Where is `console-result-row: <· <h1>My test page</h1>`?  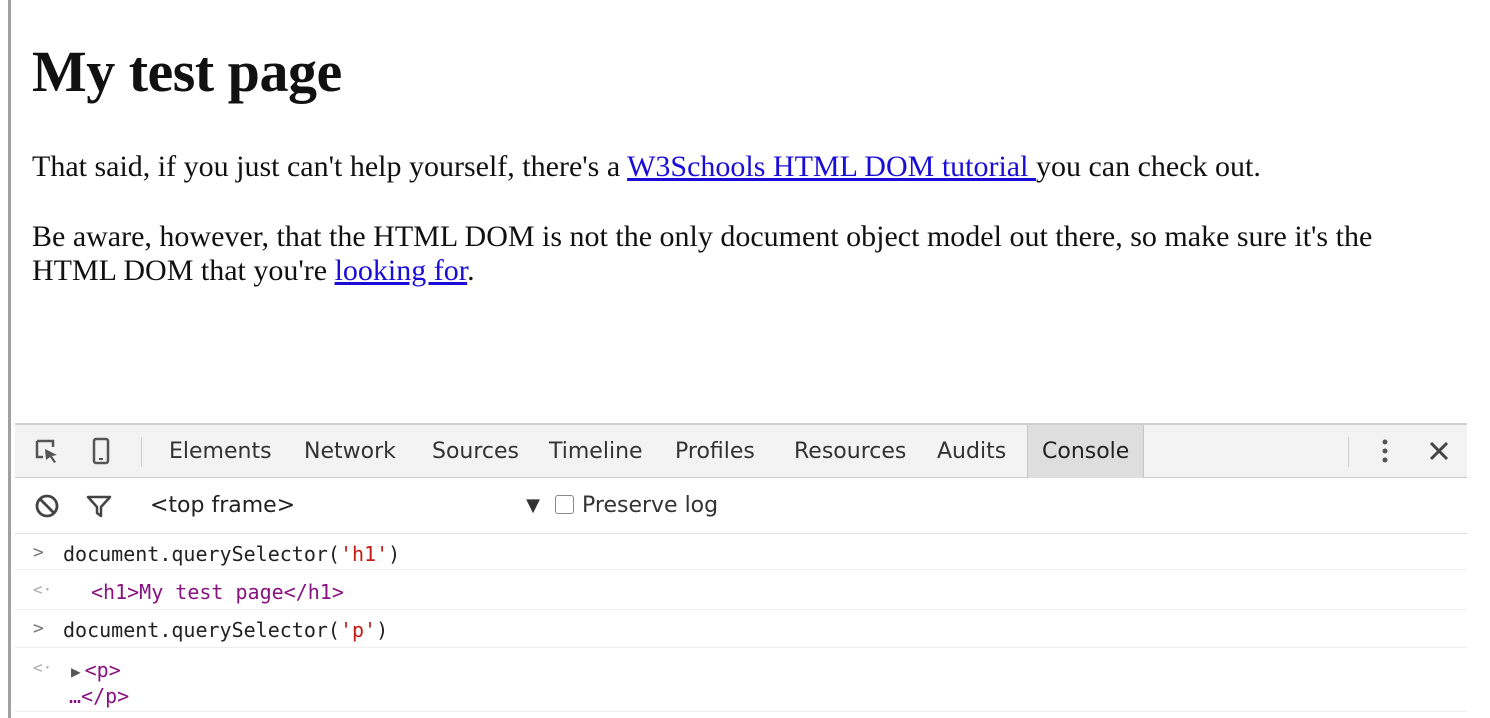
console-result-row: <· <h1>My test page</h1> is located at coordinates (741, 590).